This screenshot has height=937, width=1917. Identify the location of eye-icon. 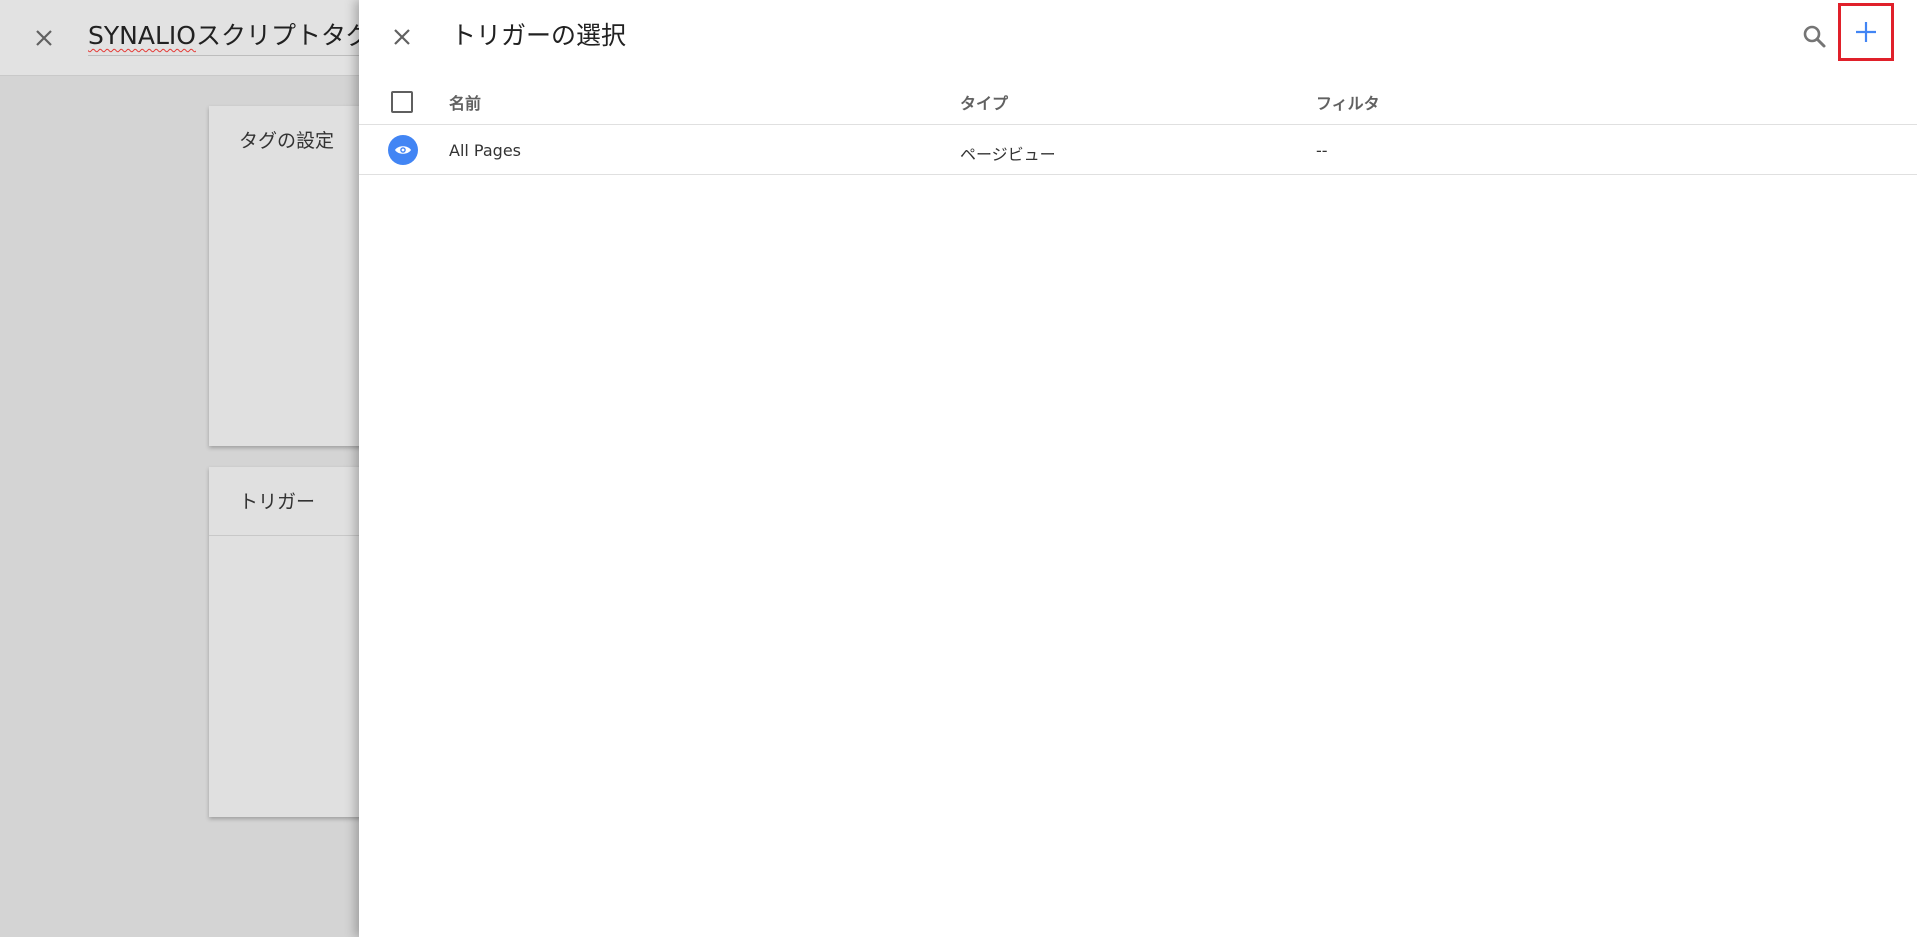
(403, 150).